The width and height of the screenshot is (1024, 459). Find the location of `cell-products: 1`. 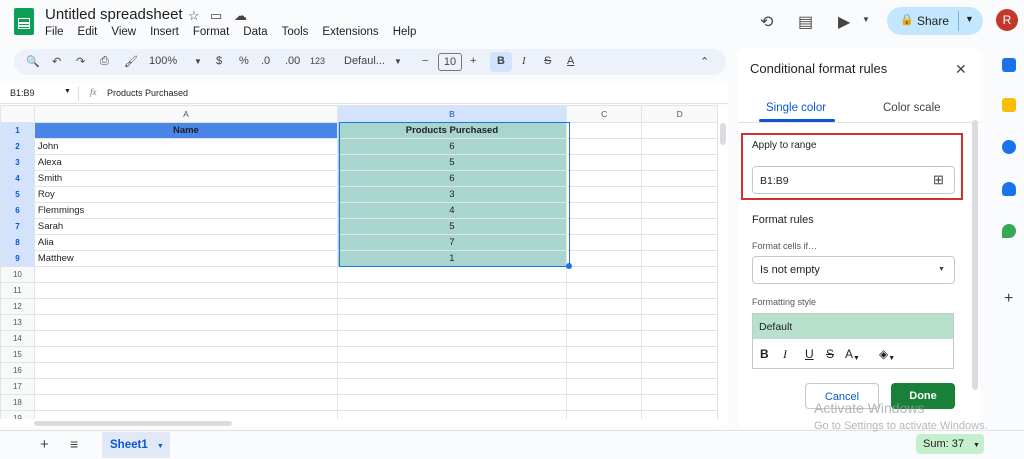

cell-products: 1 is located at coordinates (451, 258).